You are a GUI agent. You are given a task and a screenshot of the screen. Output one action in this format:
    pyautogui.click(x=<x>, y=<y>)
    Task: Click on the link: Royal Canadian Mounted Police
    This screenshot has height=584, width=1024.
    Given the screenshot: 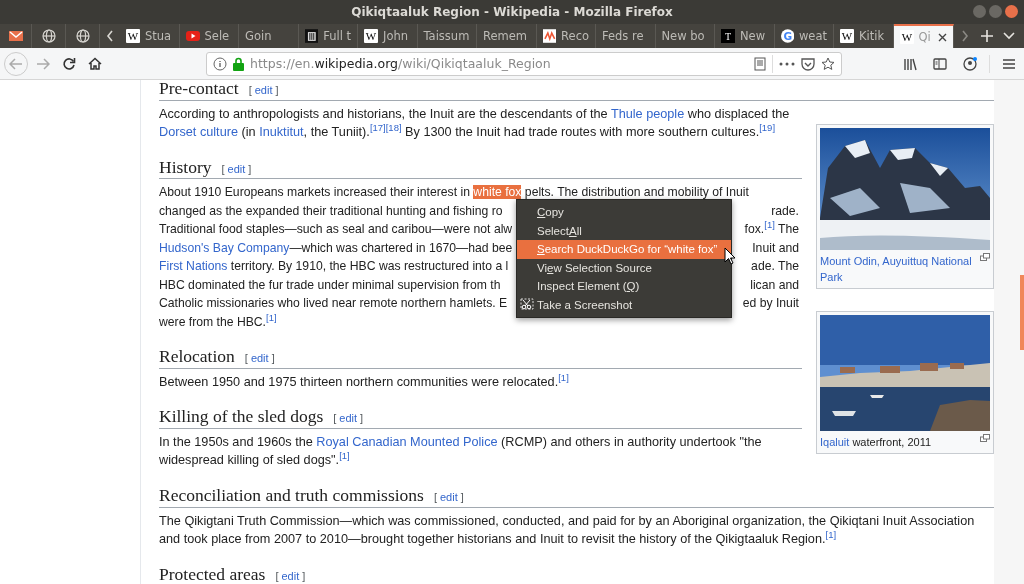 What is the action you would take?
    pyautogui.click(x=407, y=441)
    